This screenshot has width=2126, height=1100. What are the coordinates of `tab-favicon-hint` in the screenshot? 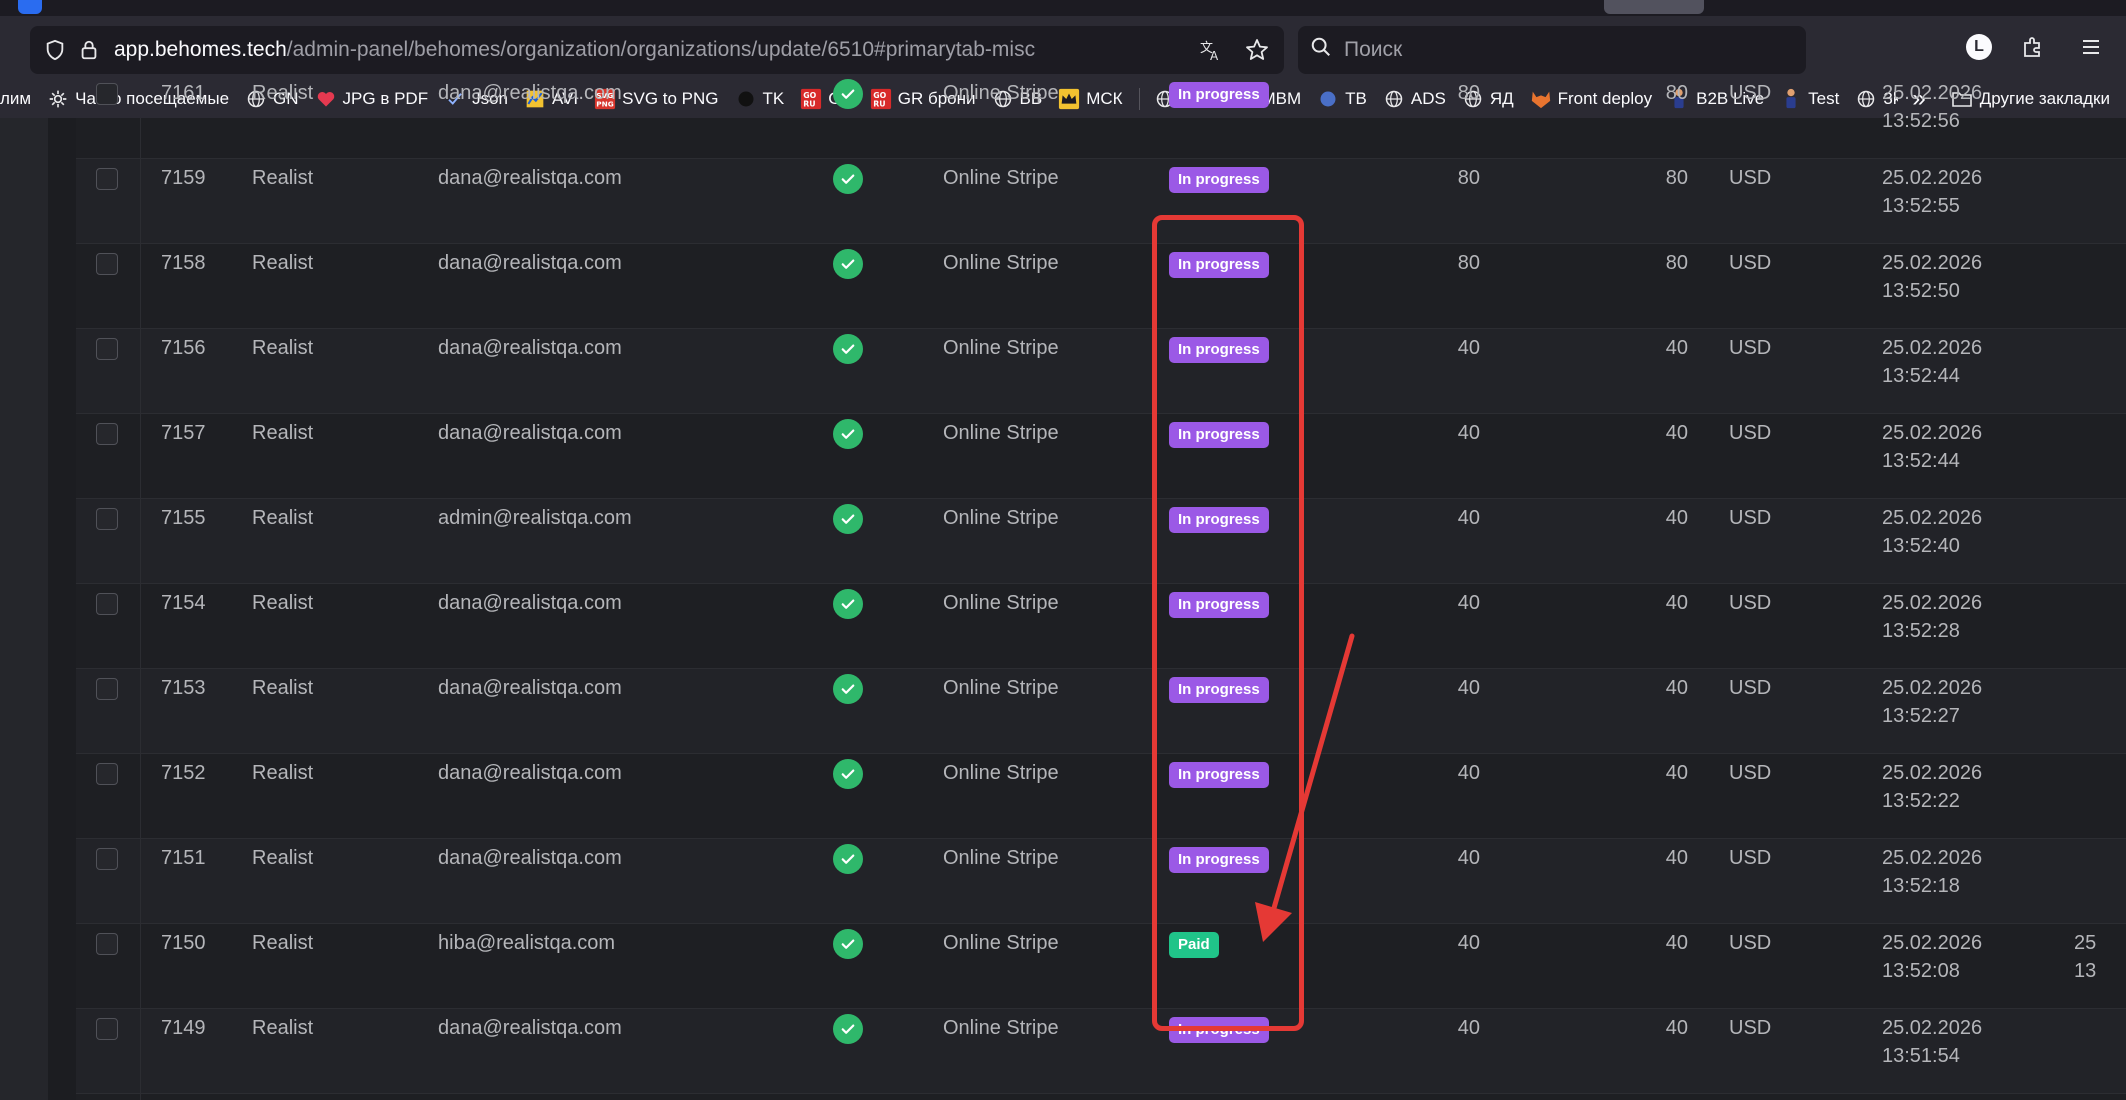 It's located at (30, 7).